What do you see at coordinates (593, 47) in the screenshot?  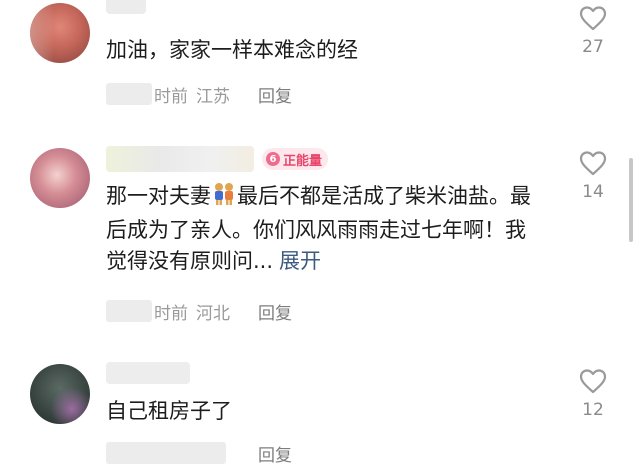 I see `like-count: 27` at bounding box center [593, 47].